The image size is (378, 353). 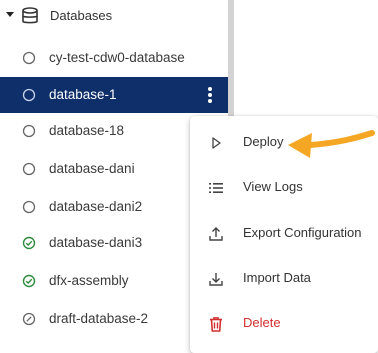 I want to click on more-options-icon, so click(x=210, y=95).